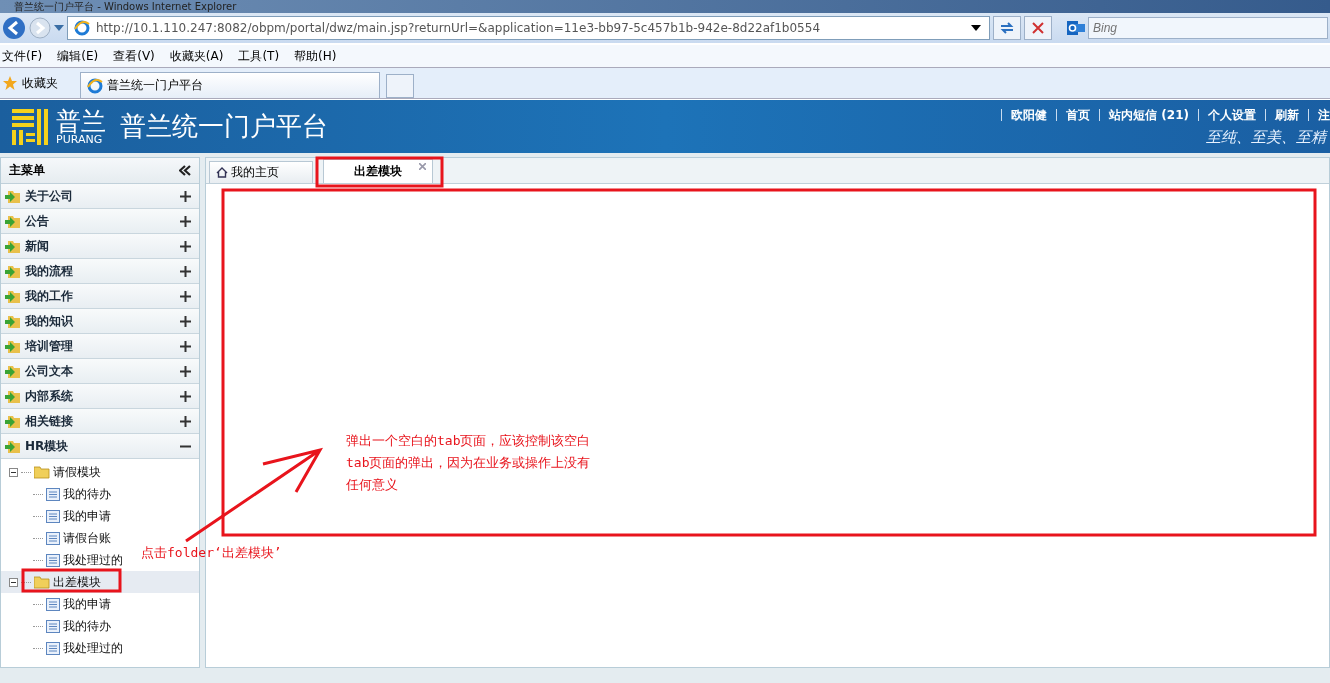 The width and height of the screenshot is (1330, 683). What do you see at coordinates (1232, 115) in the screenshot?
I see `header-link: 个人设置` at bounding box center [1232, 115].